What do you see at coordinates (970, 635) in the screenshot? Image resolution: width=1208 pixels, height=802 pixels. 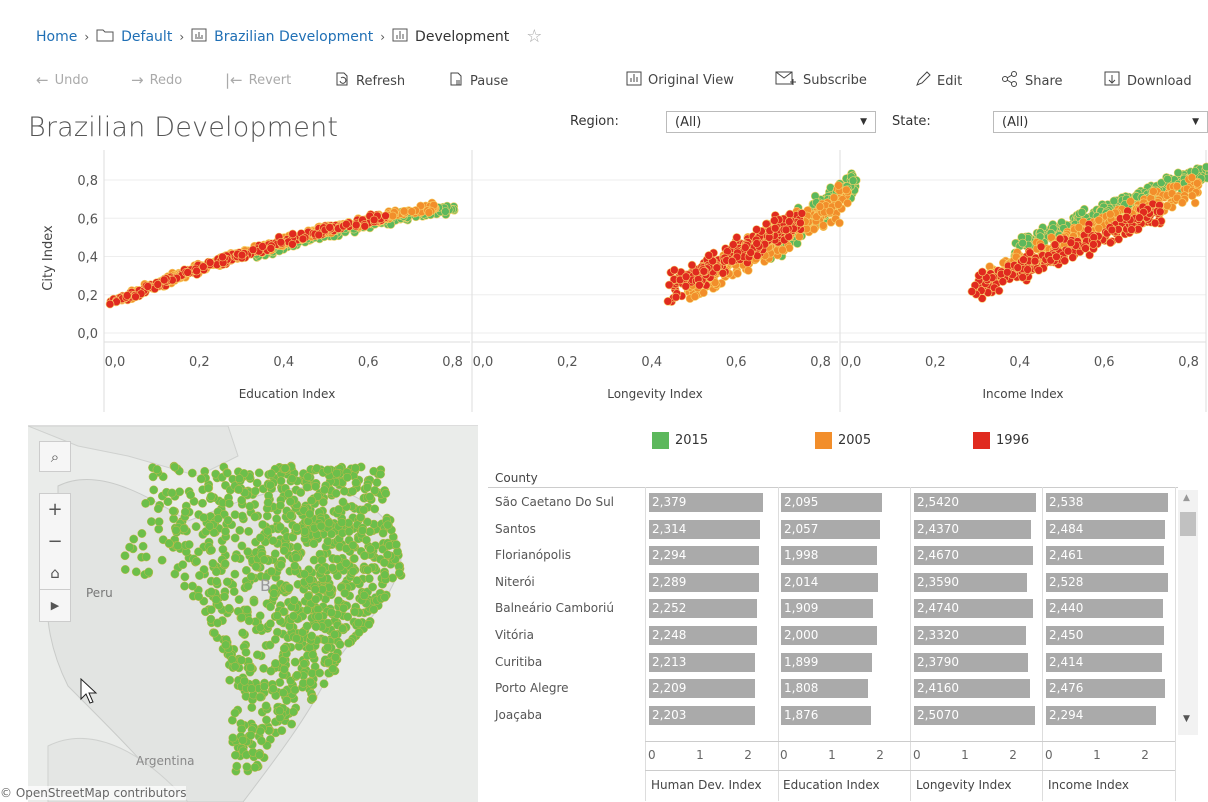 I see `bar: 2,3320` at bounding box center [970, 635].